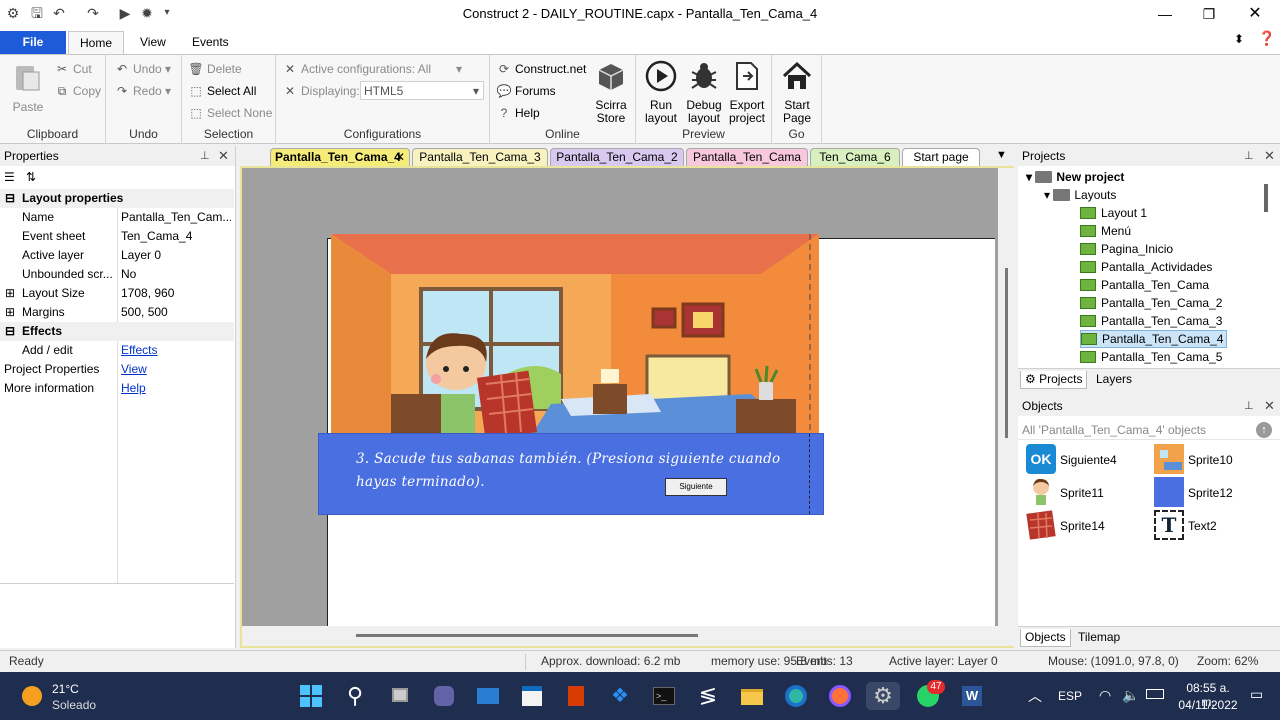 The height and width of the screenshot is (720, 1280). What do you see at coordinates (840, 696) in the screenshot?
I see `firefox-icon` at bounding box center [840, 696].